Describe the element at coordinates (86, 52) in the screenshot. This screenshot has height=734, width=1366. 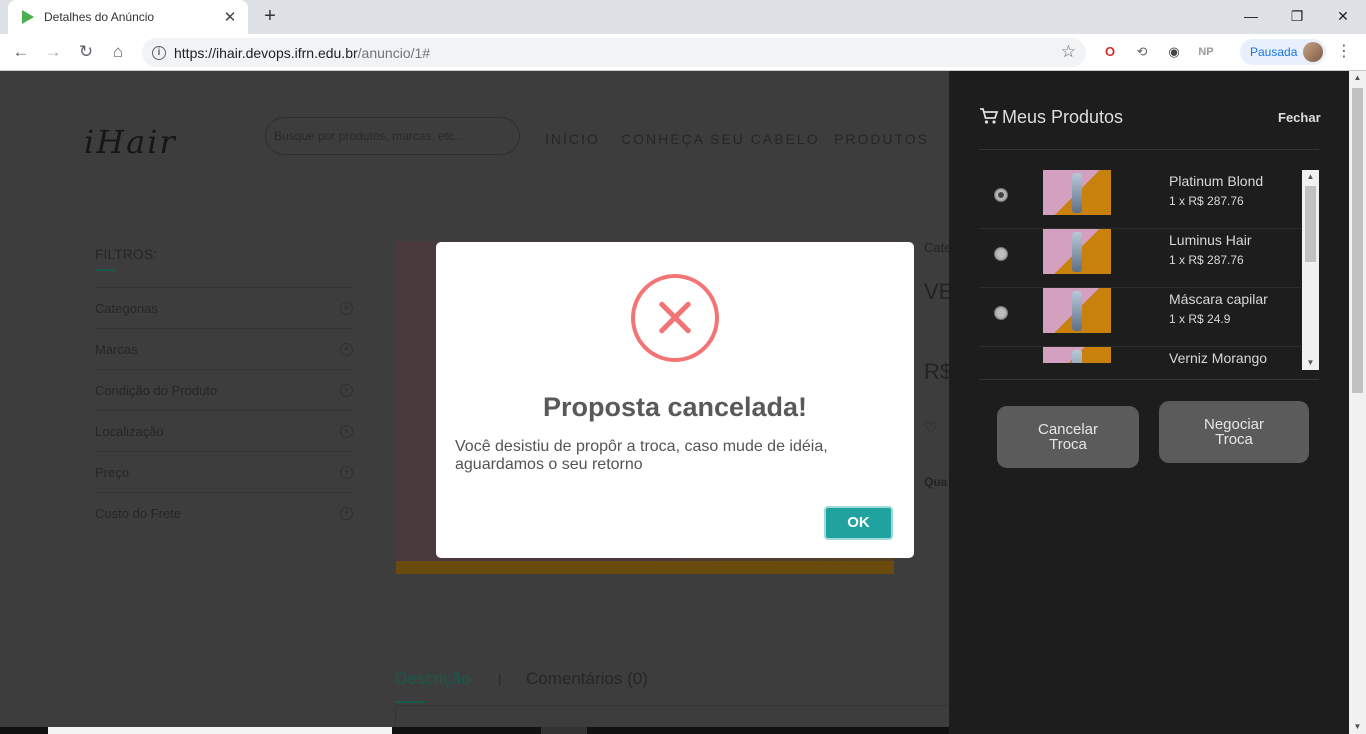
I see `reload-icon: ↻` at that location.